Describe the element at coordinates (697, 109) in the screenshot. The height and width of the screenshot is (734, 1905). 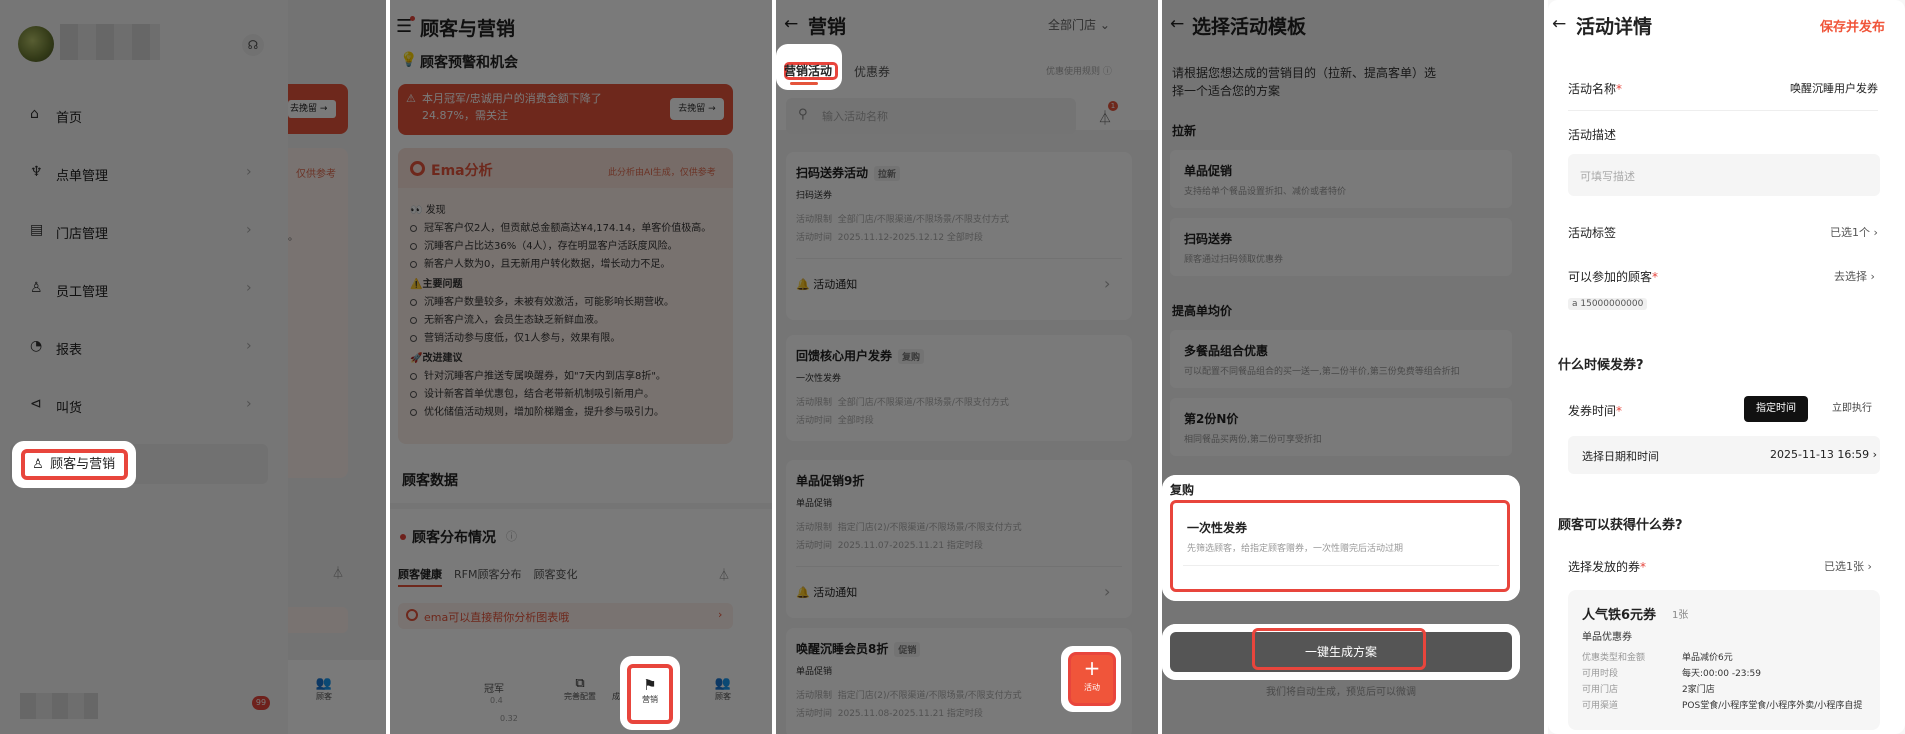
I see `retain-button: 去挽留 →` at that location.